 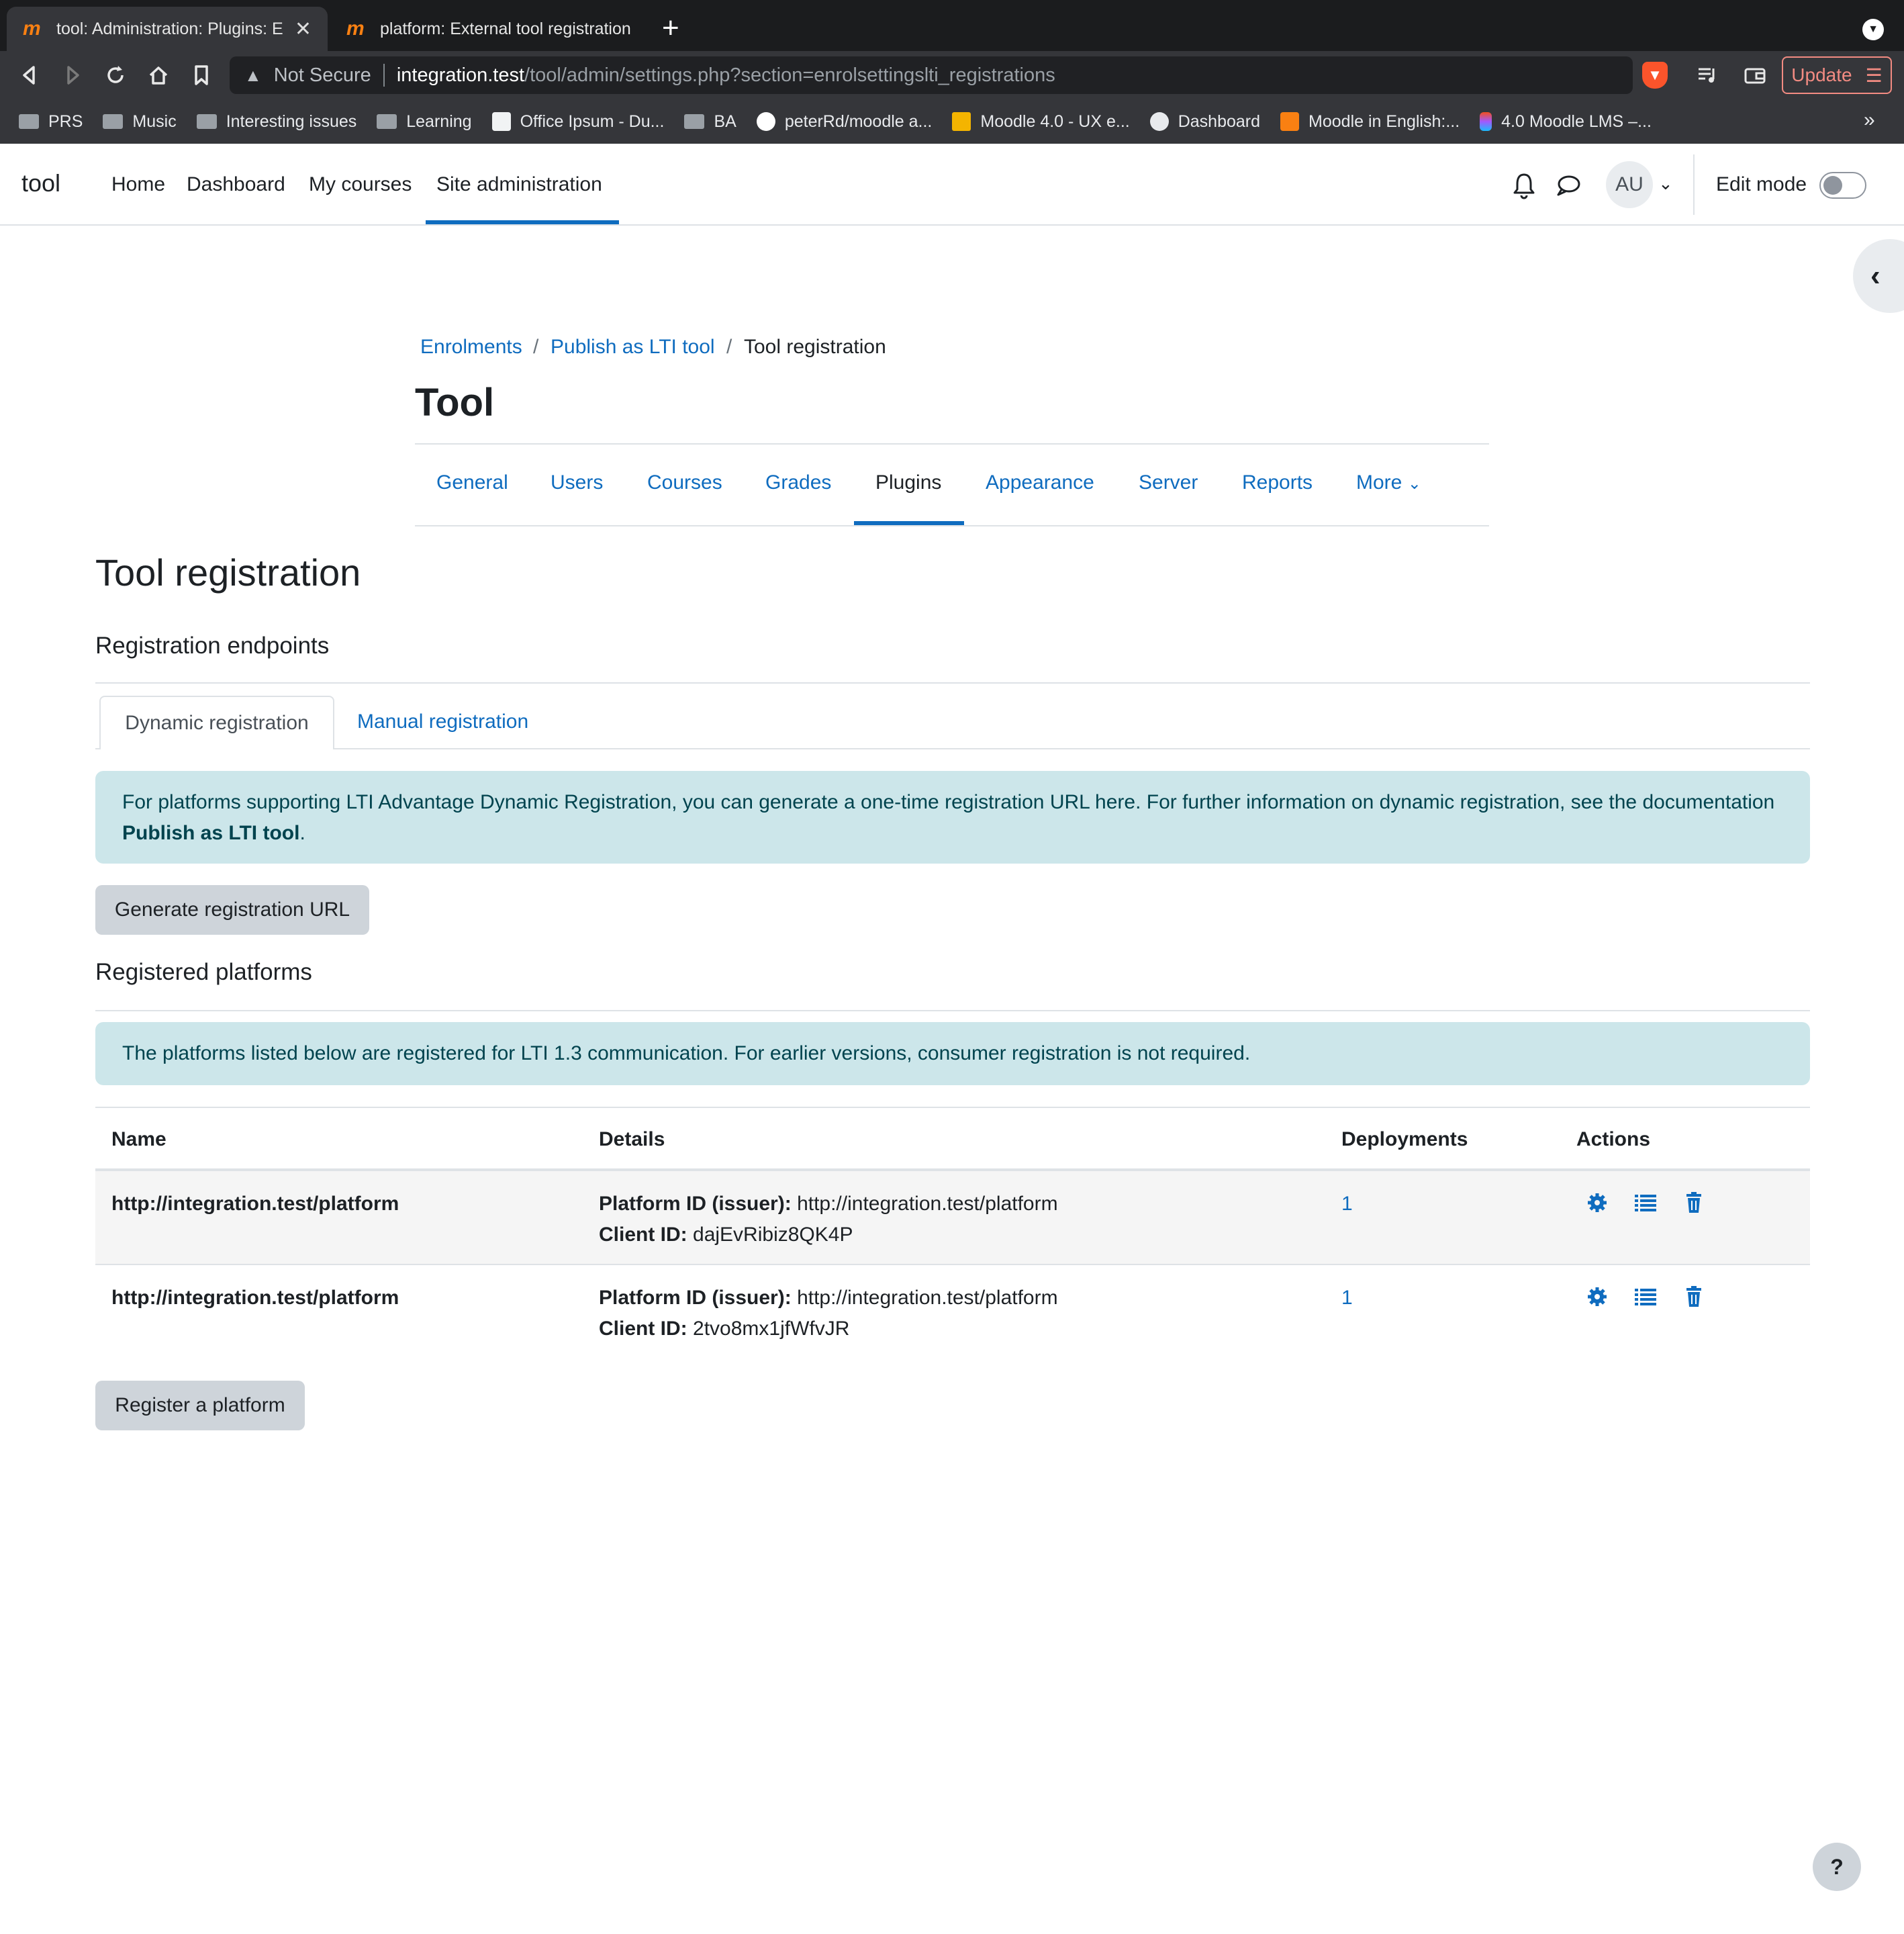 What do you see at coordinates (29, 75) in the screenshot?
I see `back-icon` at bounding box center [29, 75].